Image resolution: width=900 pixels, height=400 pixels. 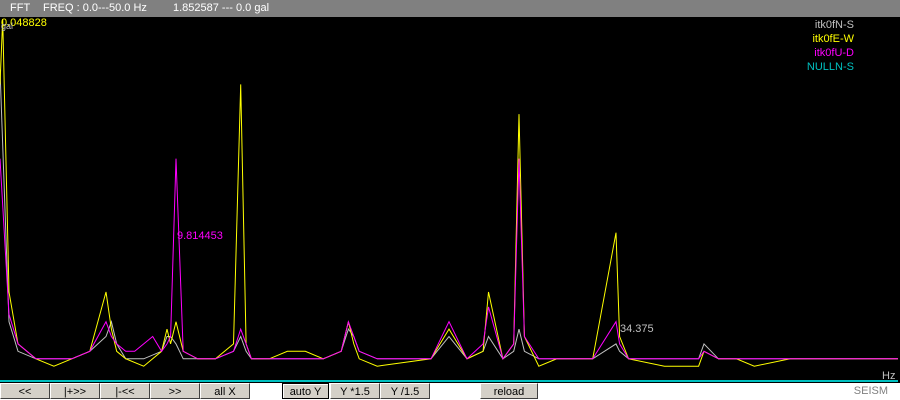 I want to click on peak-label-34-4hz: 34.375, so click(x=637, y=329).